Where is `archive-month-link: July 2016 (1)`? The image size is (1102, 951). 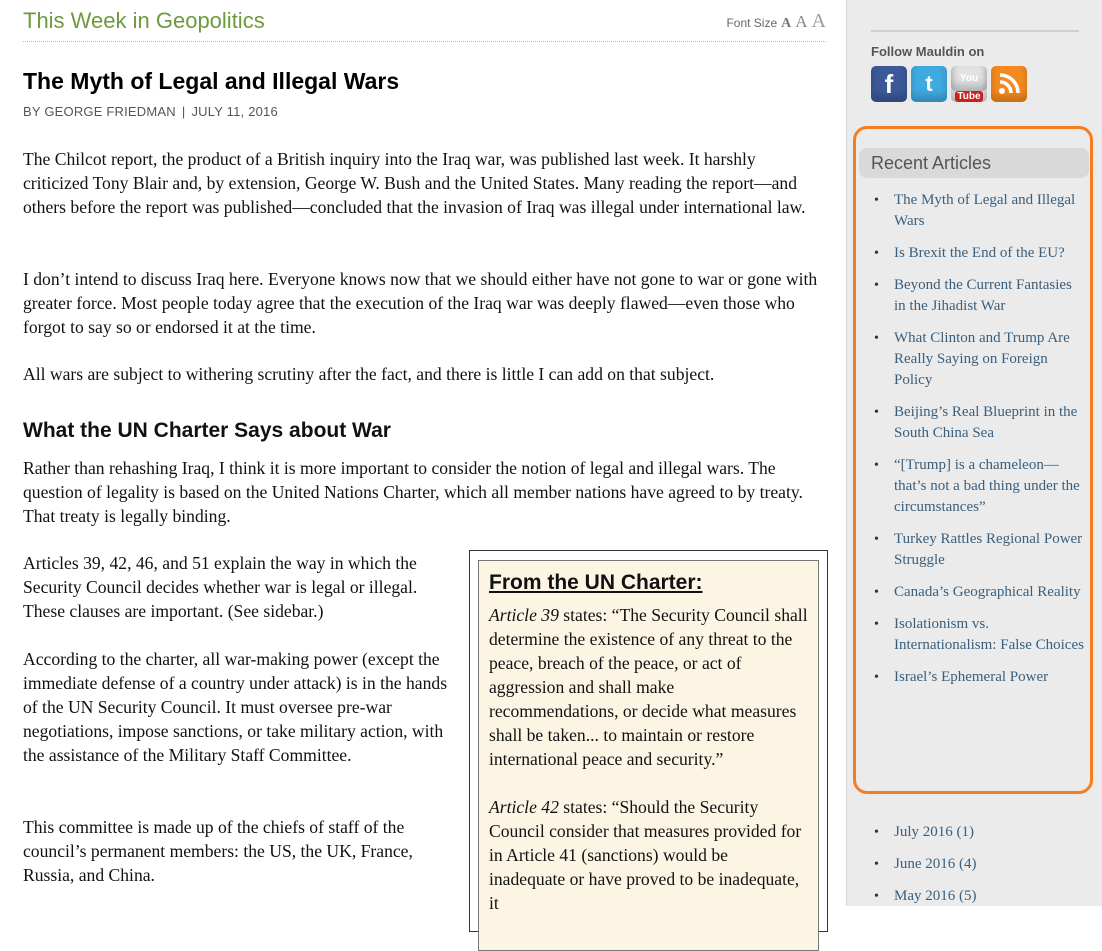 archive-month-link: July 2016 (1) is located at coordinates (979, 832).